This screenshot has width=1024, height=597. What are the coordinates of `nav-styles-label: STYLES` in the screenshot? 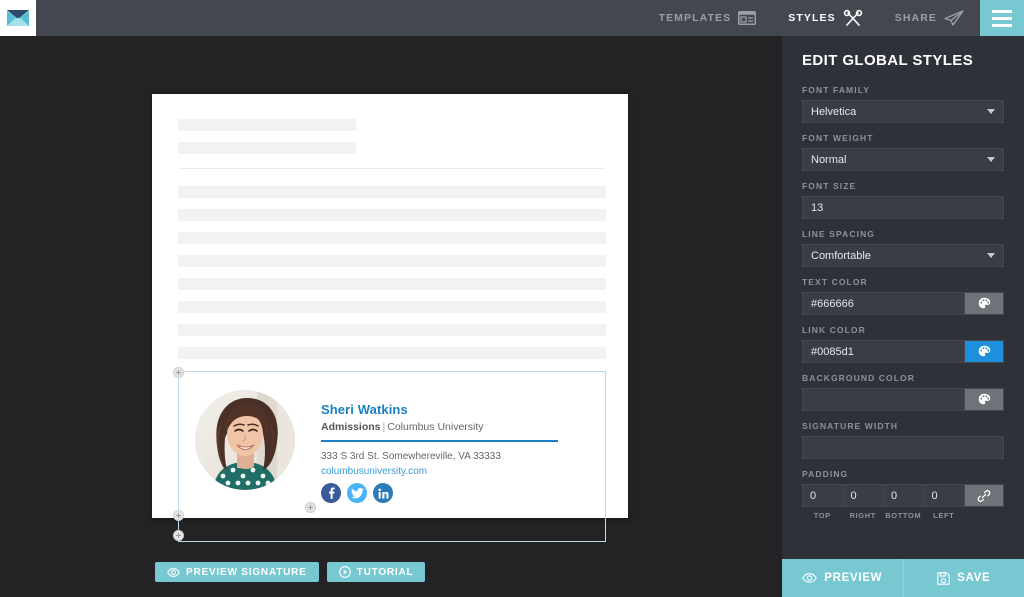 It's located at (812, 18).